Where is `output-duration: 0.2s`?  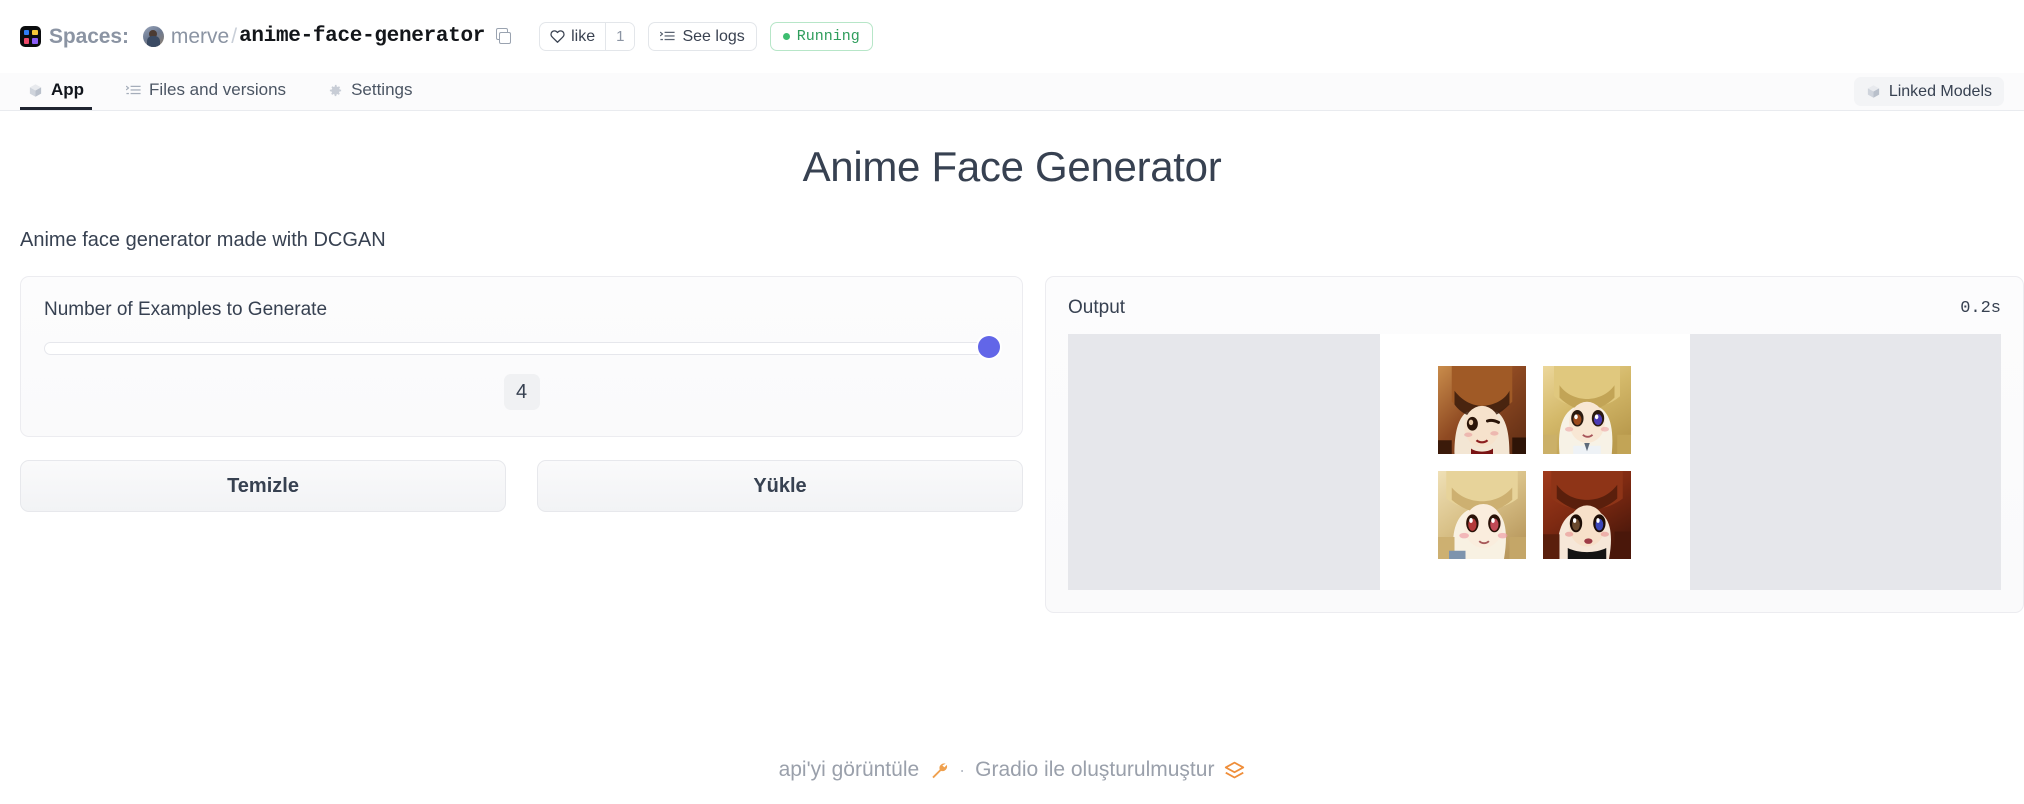
output-duration: 0.2s is located at coordinates (1980, 308).